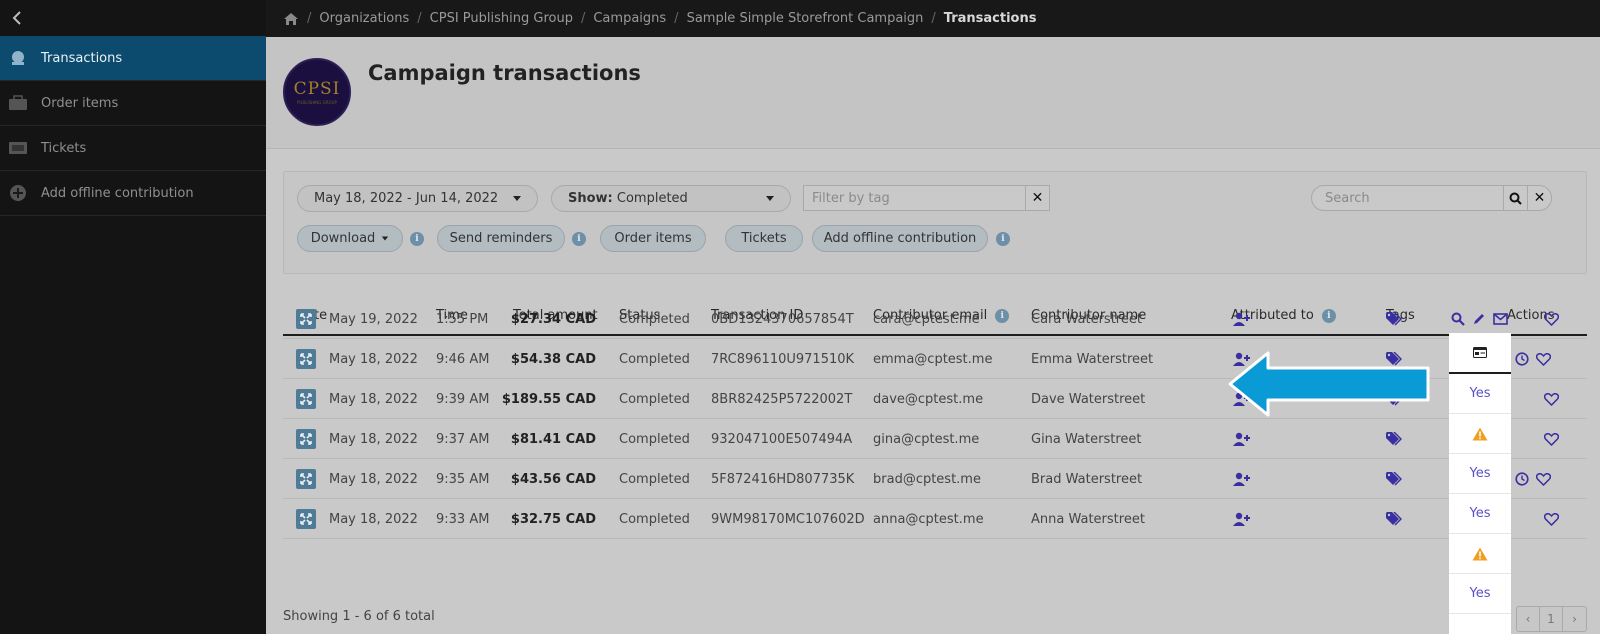 This screenshot has height=634, width=1600. I want to click on breadcrumb-current: Transactions, so click(990, 18).